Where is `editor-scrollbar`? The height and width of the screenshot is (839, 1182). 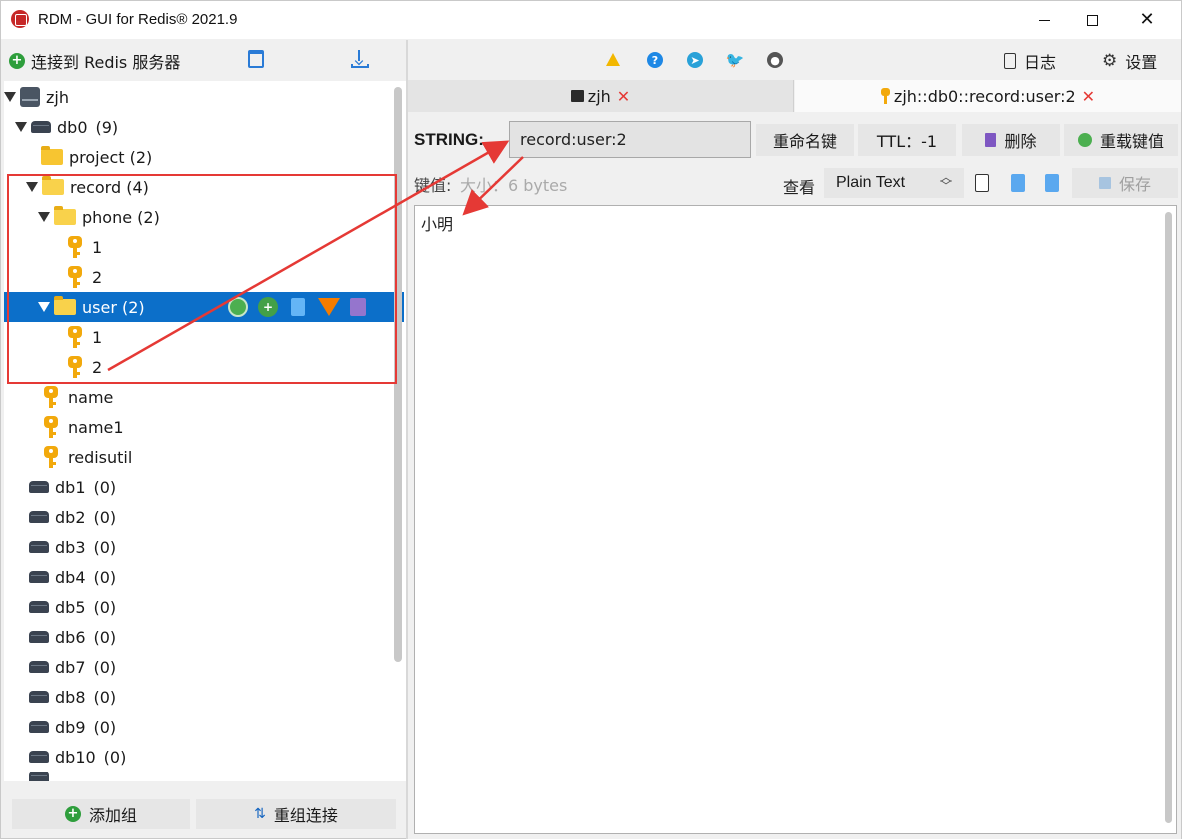
editor-scrollbar is located at coordinates (1168, 517).